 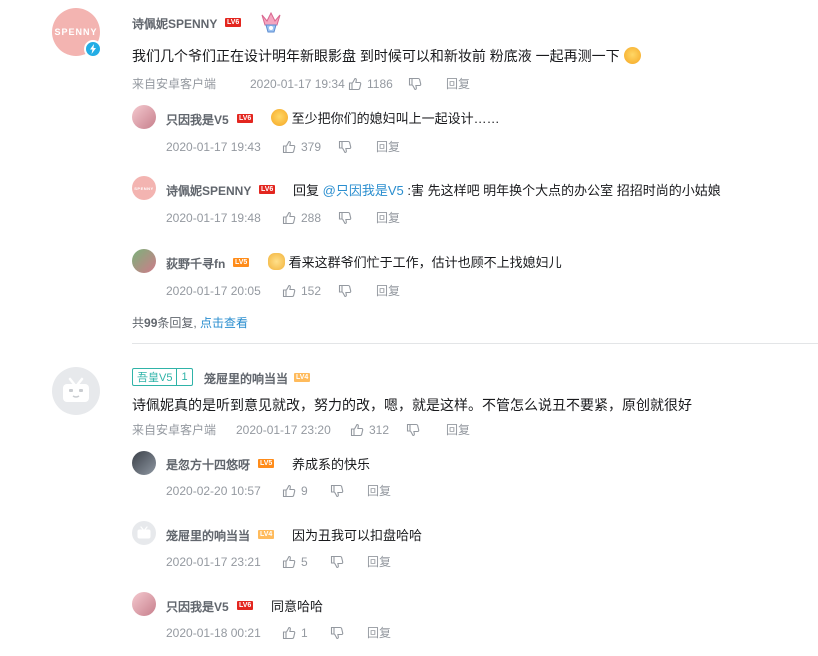 I want to click on like-button: 9, so click(x=306, y=491).